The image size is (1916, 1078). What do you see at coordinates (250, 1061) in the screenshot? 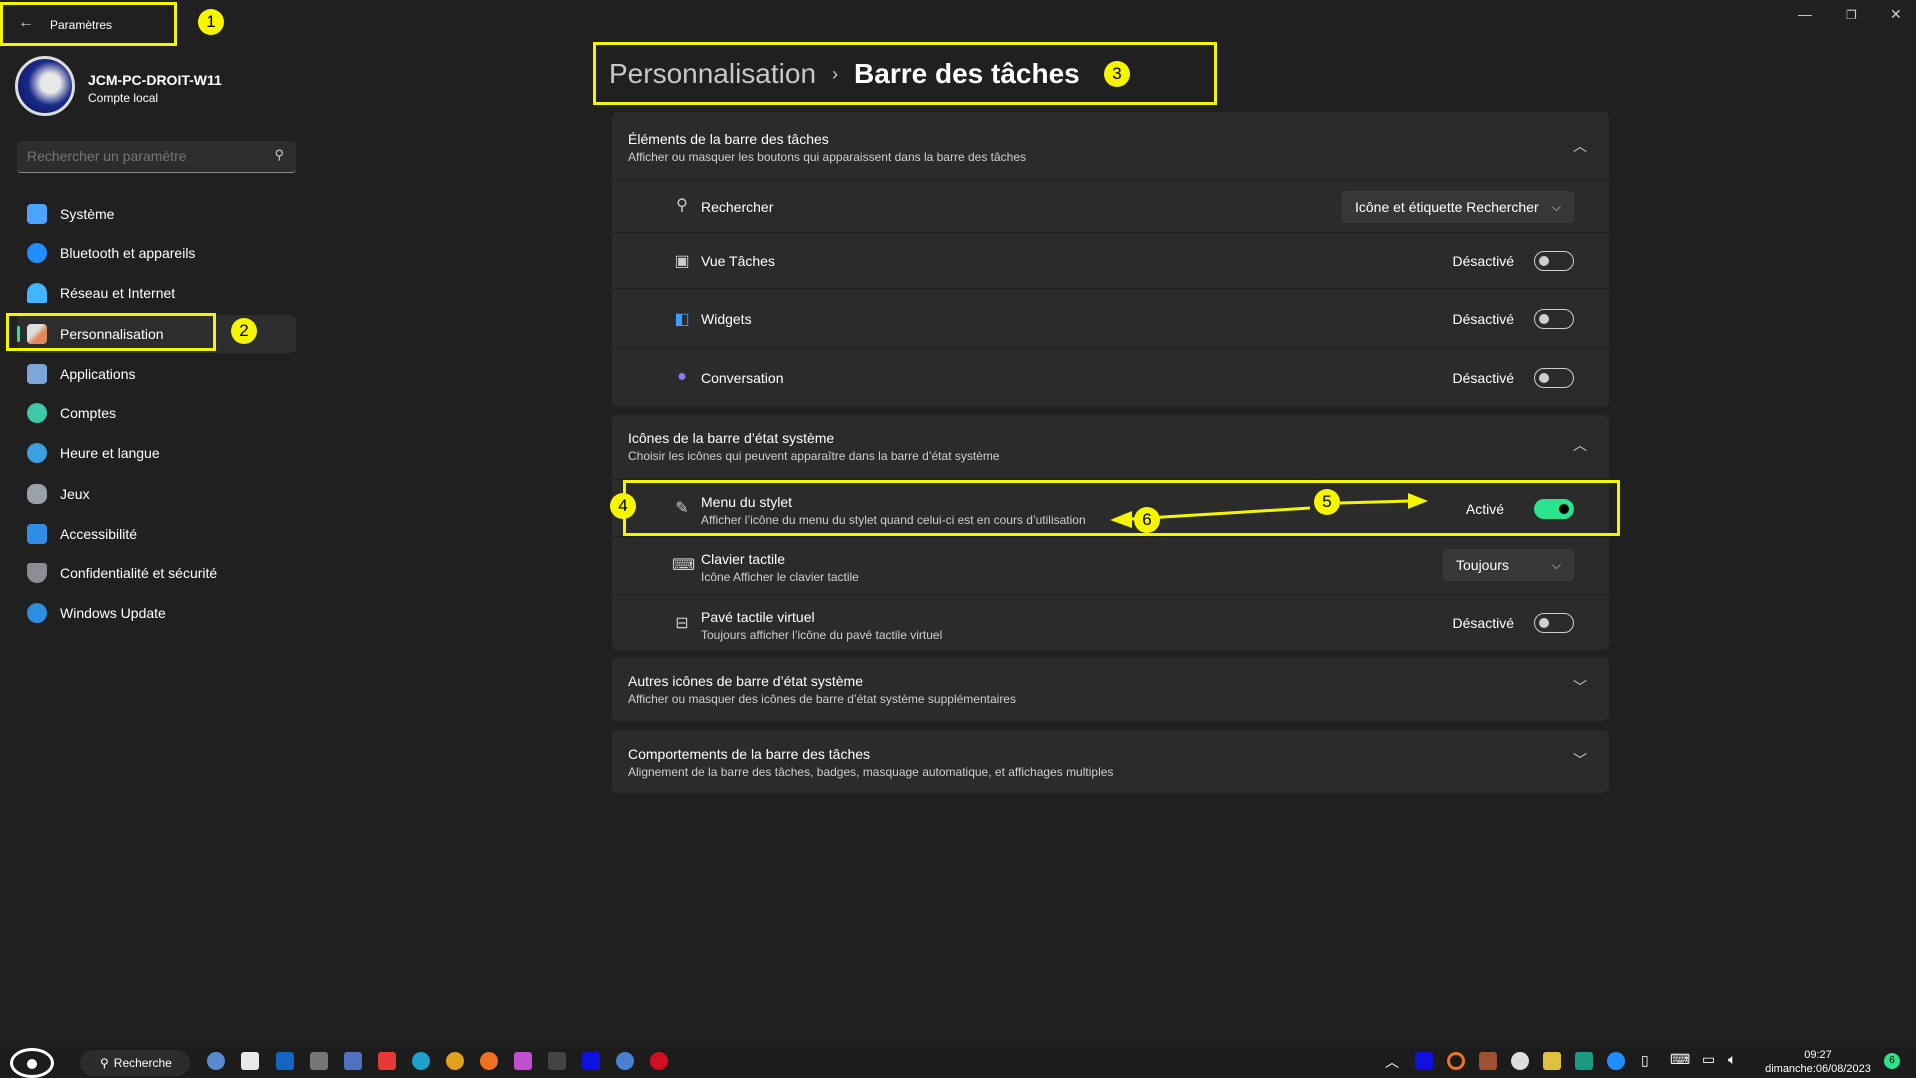
I see `store-app-icon` at bounding box center [250, 1061].